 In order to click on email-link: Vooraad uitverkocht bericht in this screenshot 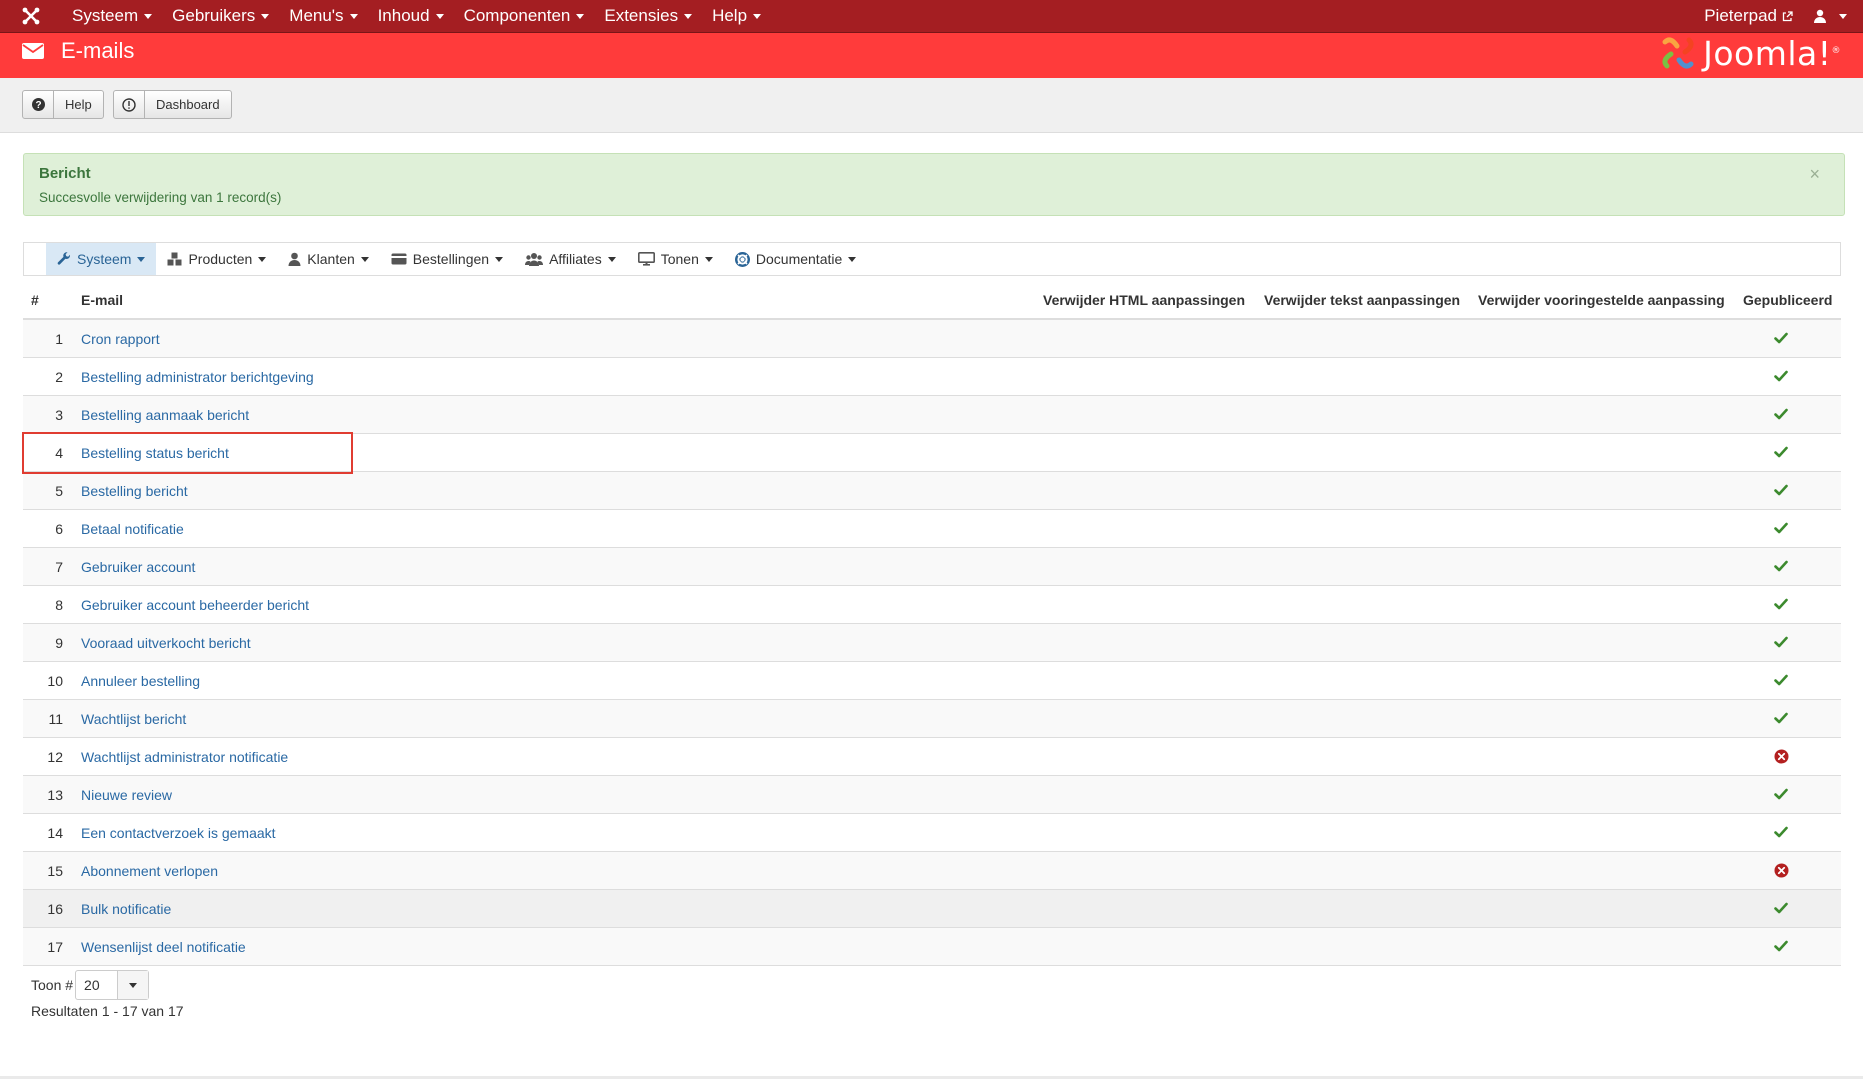, I will do `click(166, 643)`.